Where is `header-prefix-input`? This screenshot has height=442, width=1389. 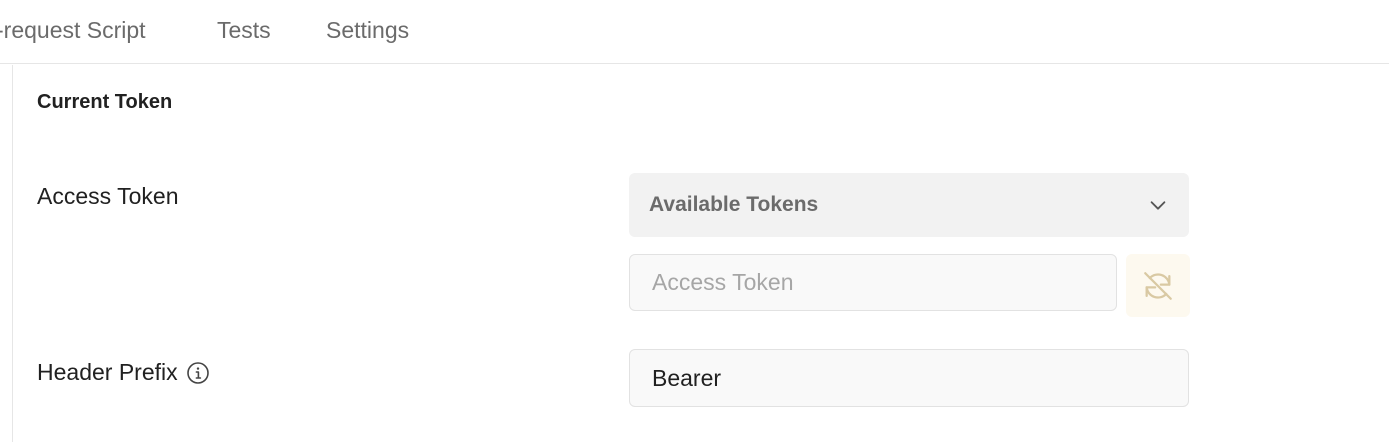 header-prefix-input is located at coordinates (909, 378).